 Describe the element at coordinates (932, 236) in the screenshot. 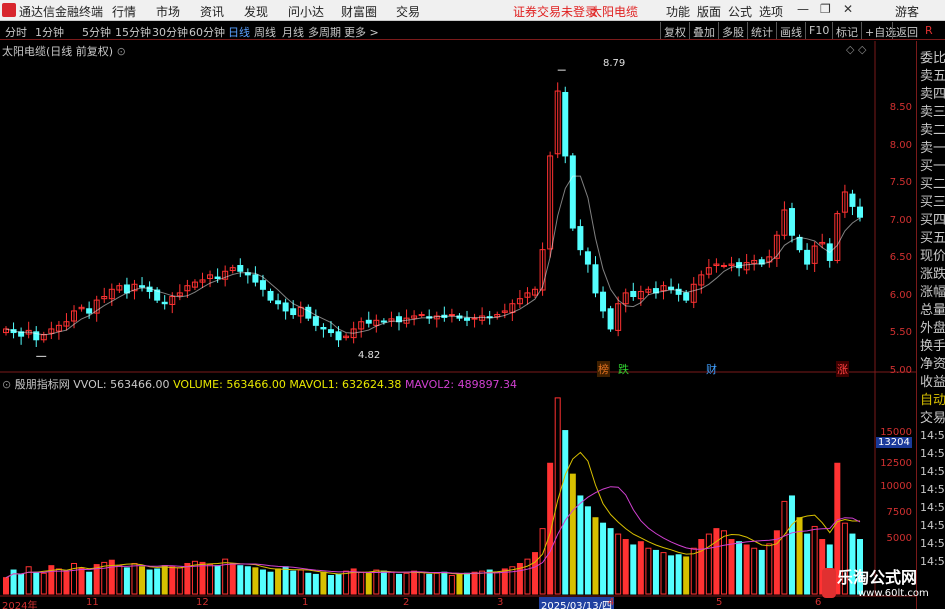

I see `side-label-buy5: 买五` at that location.